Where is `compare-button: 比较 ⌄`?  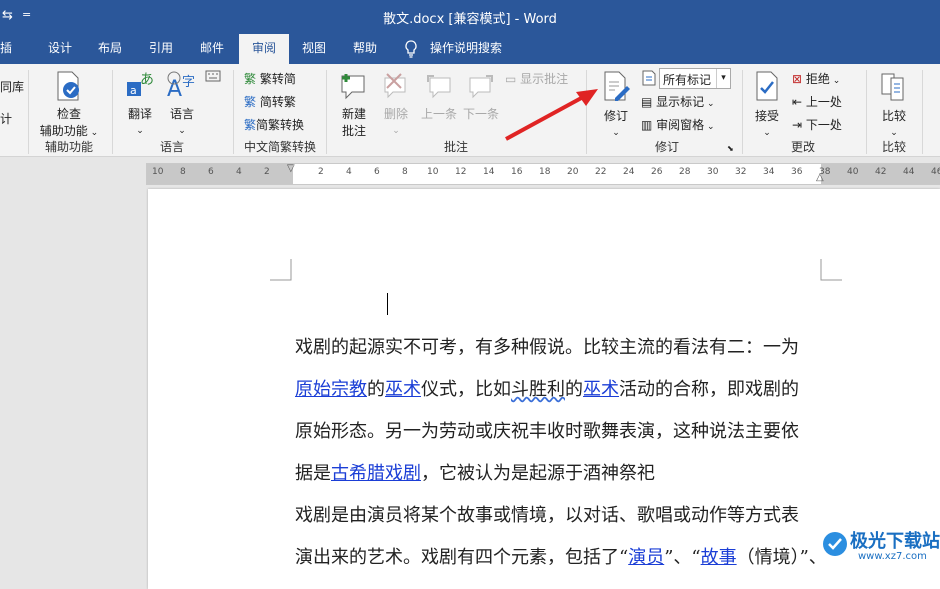
compare-button: 比较 ⌄ is located at coordinates (894, 104).